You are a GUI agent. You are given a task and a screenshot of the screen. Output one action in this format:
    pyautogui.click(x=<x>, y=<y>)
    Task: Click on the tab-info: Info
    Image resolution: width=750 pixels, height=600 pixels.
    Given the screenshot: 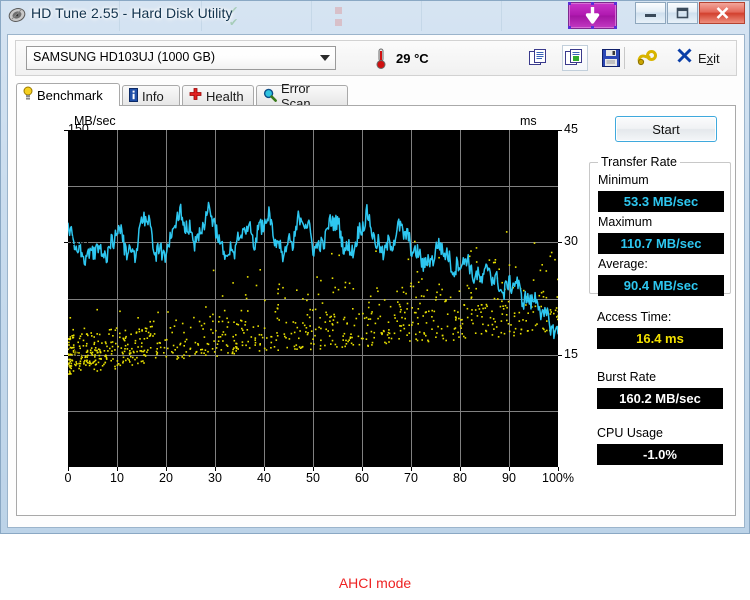 What is the action you would take?
    pyautogui.click(x=151, y=95)
    